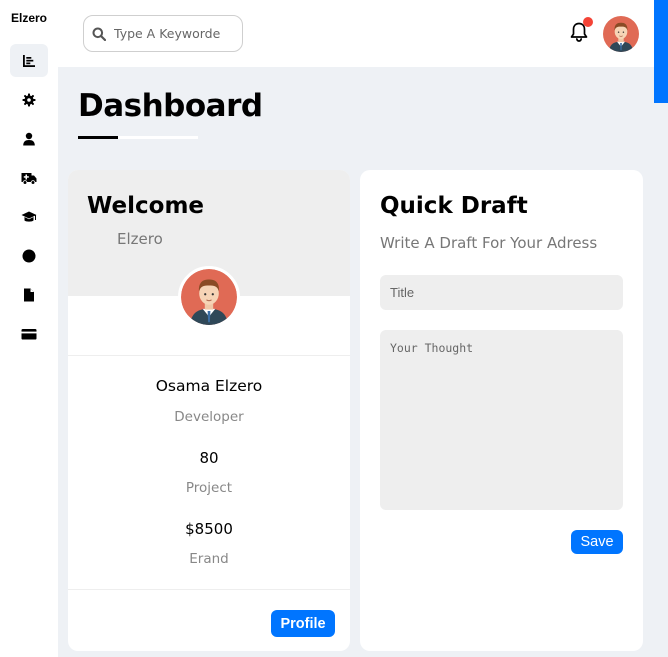 This screenshot has height=657, width=668. Describe the element at coordinates (501, 292) in the screenshot. I see `draft-title-input` at that location.